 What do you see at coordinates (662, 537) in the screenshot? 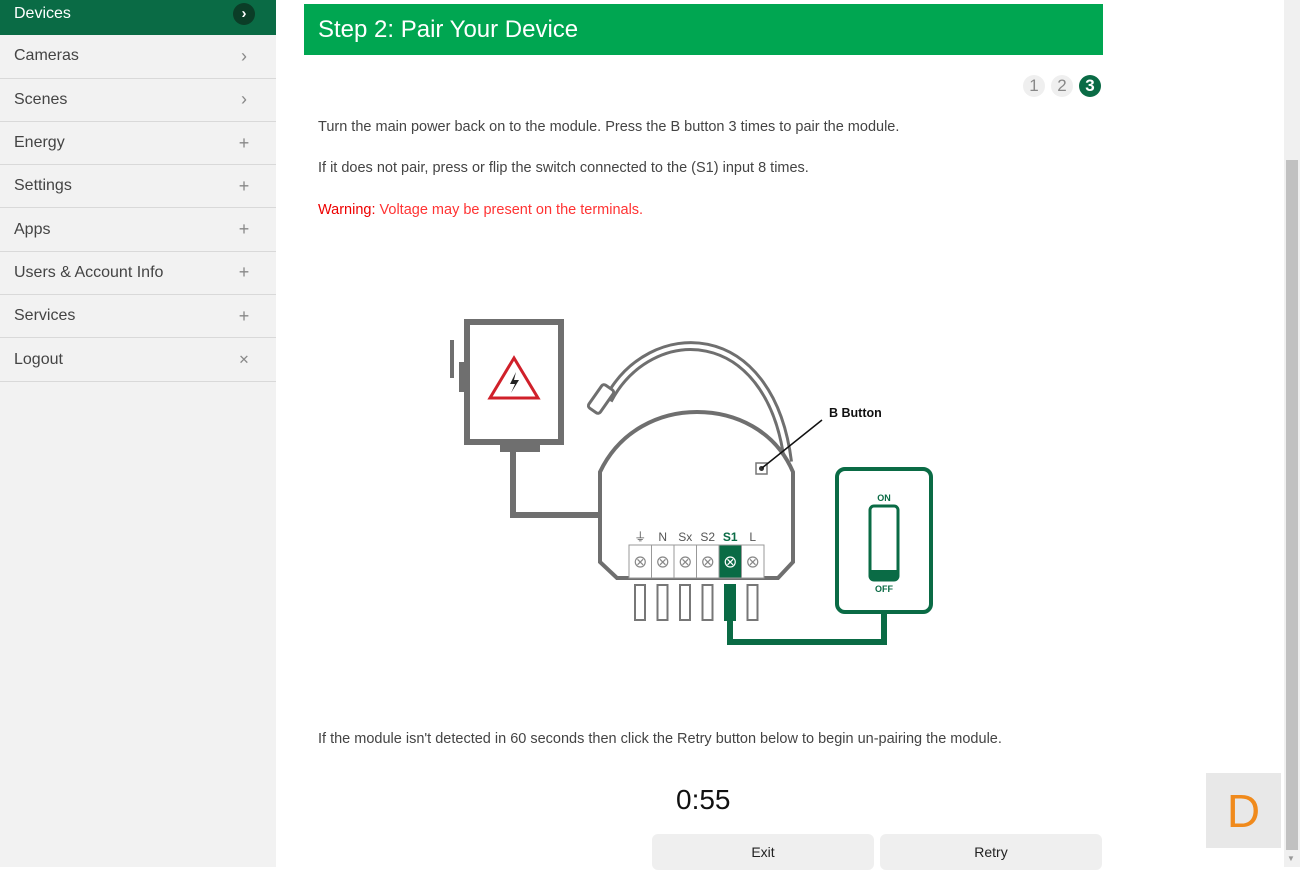
I see `terminal-label: N` at bounding box center [662, 537].